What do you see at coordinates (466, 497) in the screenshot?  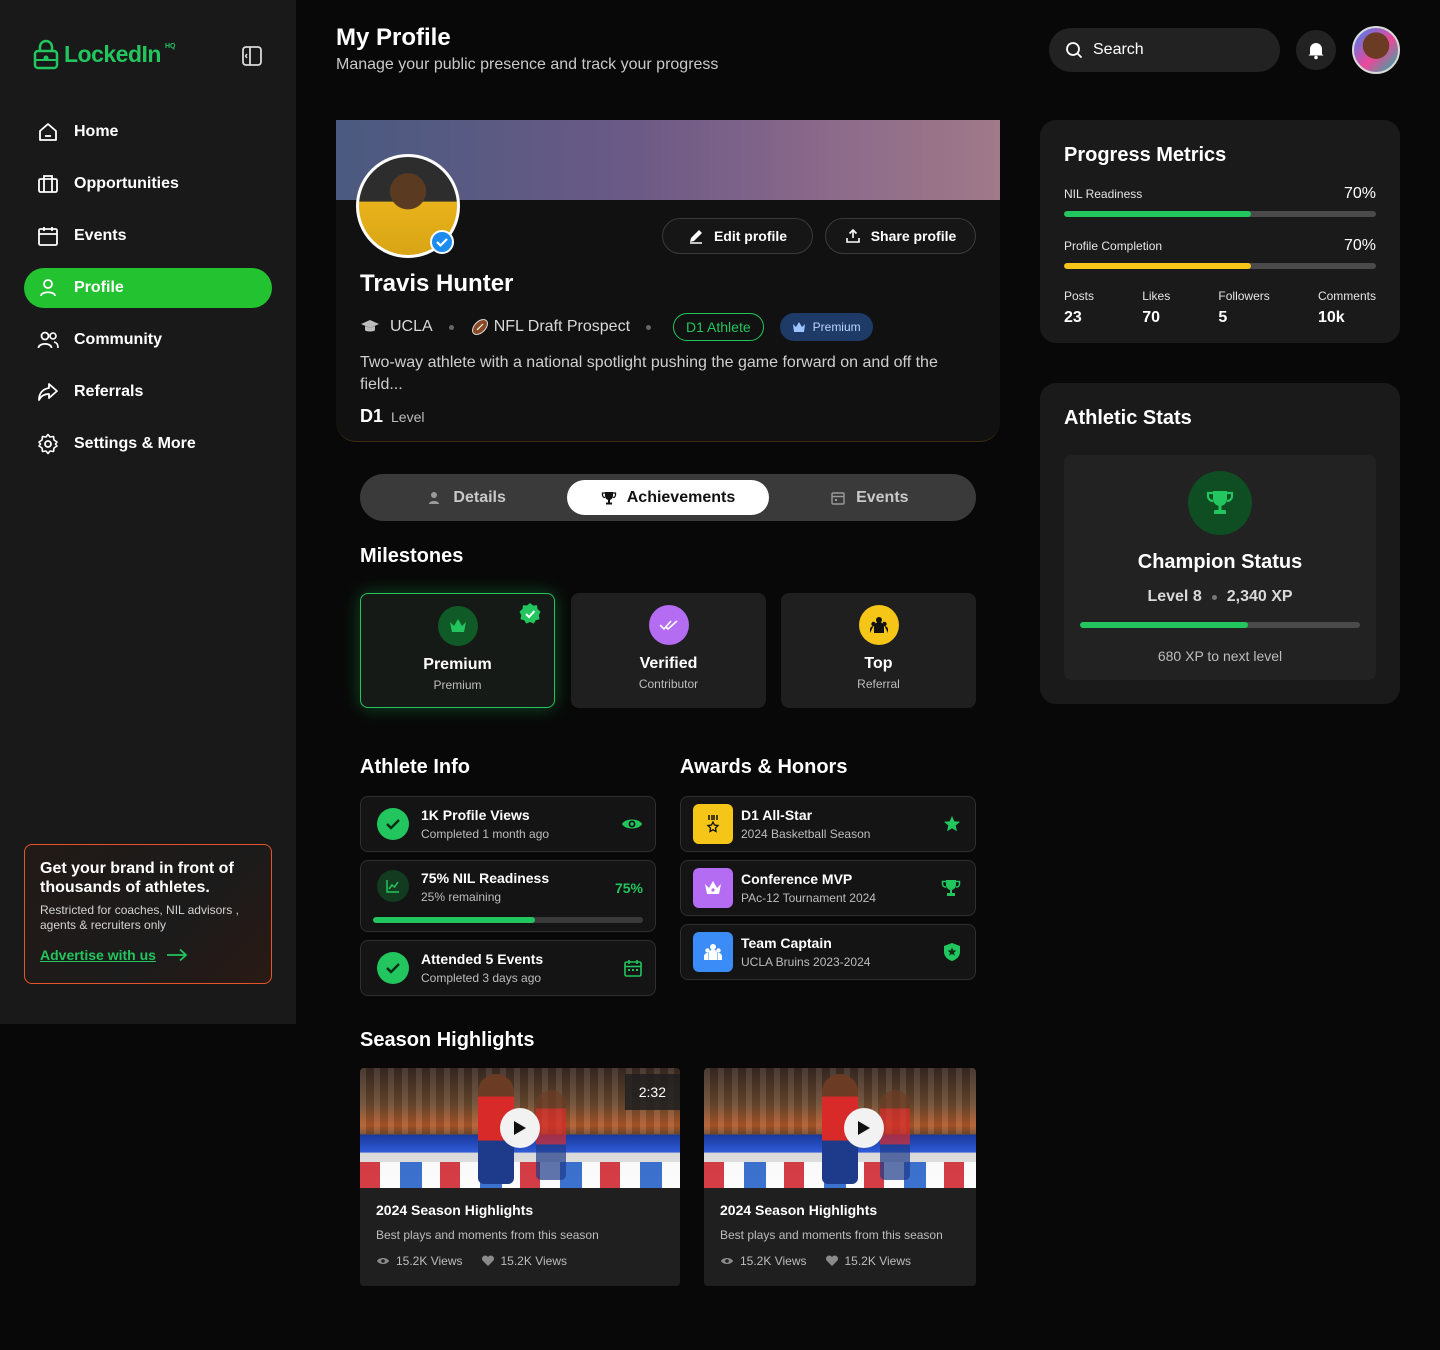 I see `tab-details: Details` at bounding box center [466, 497].